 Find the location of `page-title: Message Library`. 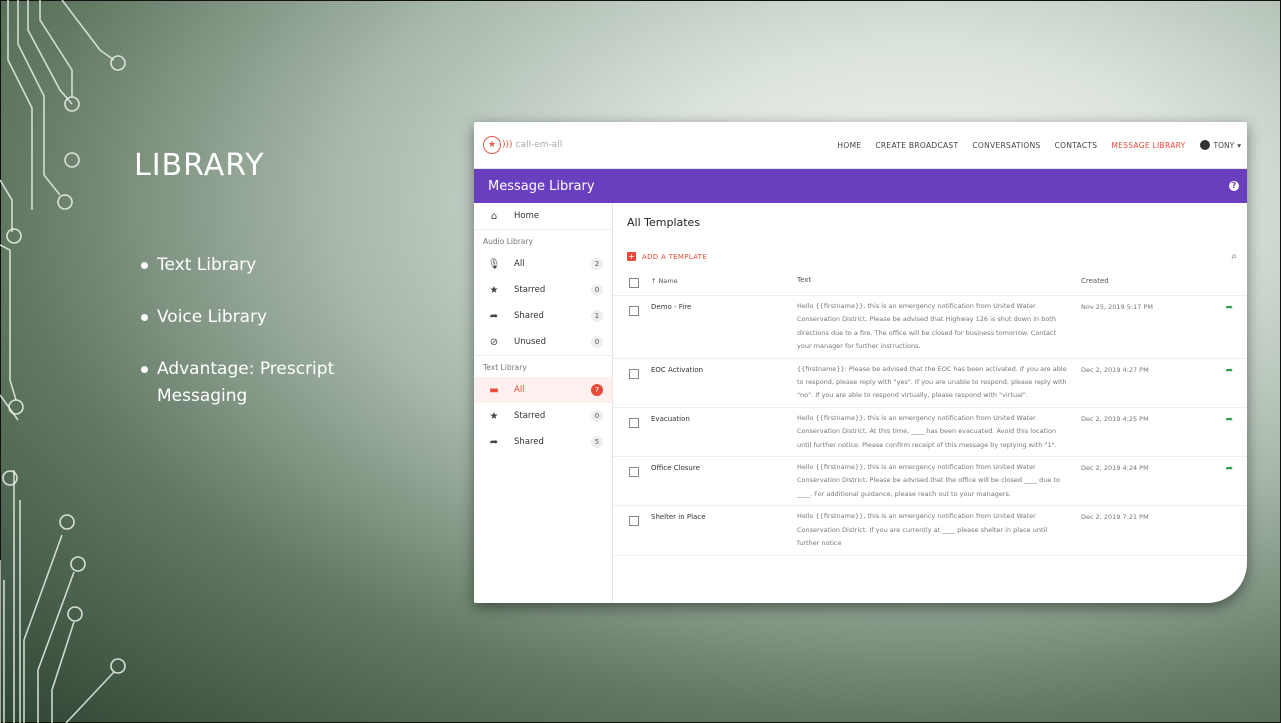

page-title: Message Library is located at coordinates (541, 186).